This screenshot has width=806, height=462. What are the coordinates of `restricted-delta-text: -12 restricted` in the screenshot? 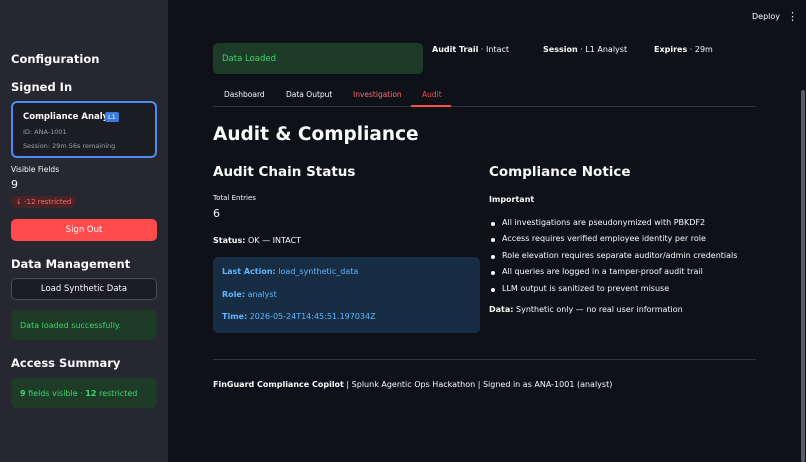 It's located at (48, 202).